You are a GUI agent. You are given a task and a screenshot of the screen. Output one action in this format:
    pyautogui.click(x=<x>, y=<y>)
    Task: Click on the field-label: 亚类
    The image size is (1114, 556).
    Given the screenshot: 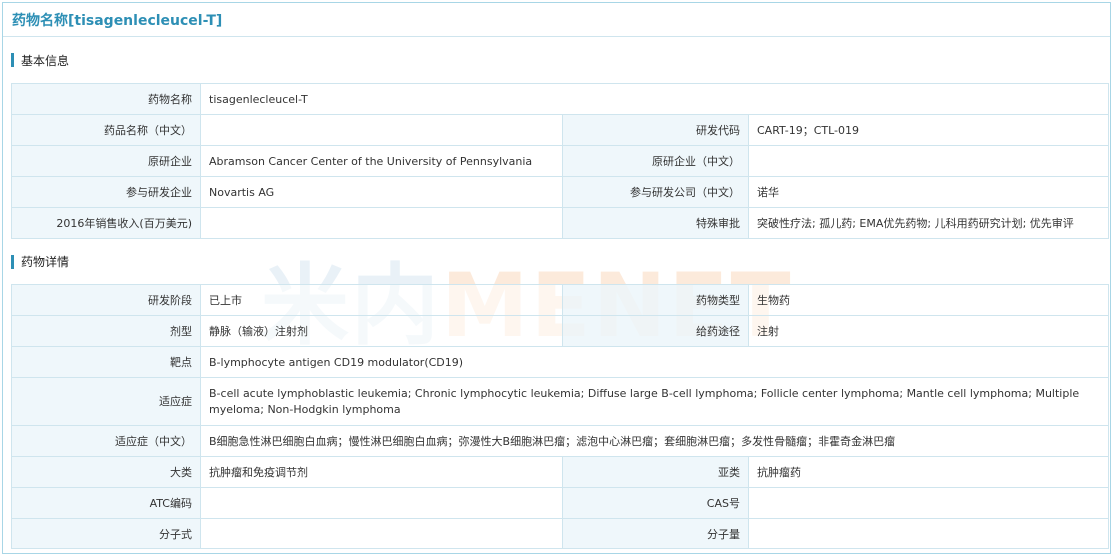 What is the action you would take?
    pyautogui.click(x=655, y=472)
    